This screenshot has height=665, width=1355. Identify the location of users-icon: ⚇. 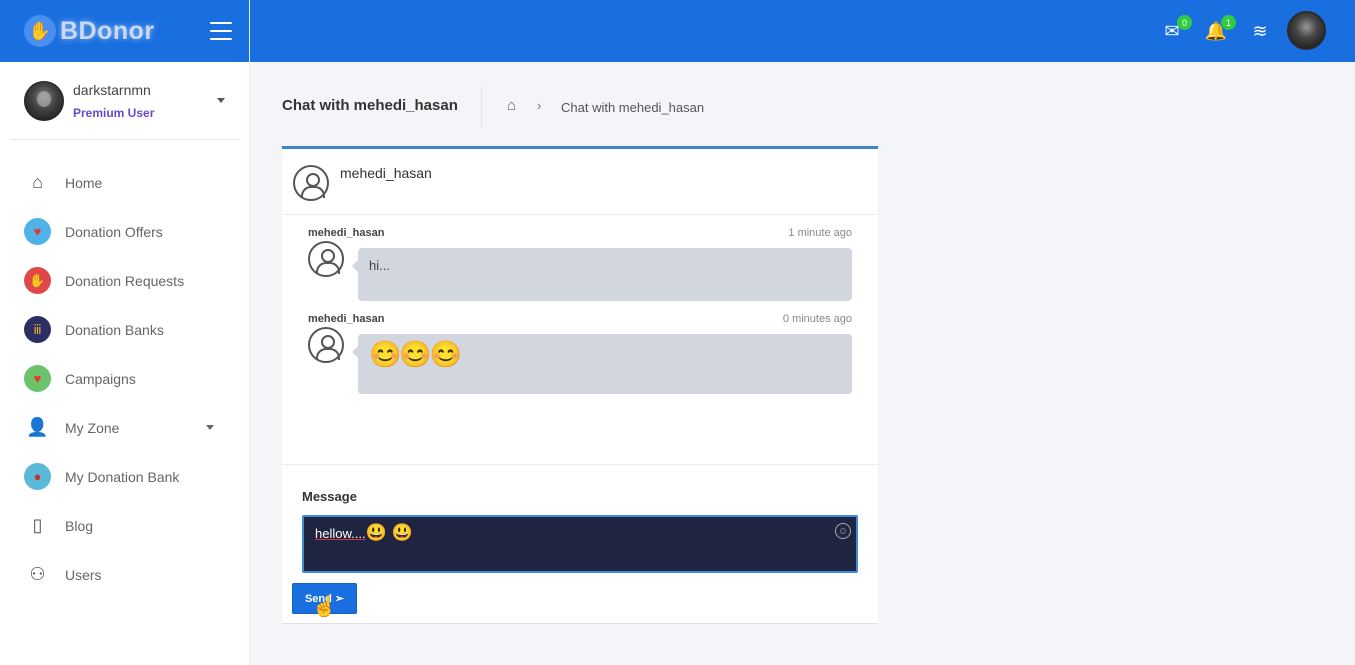
(37, 574).